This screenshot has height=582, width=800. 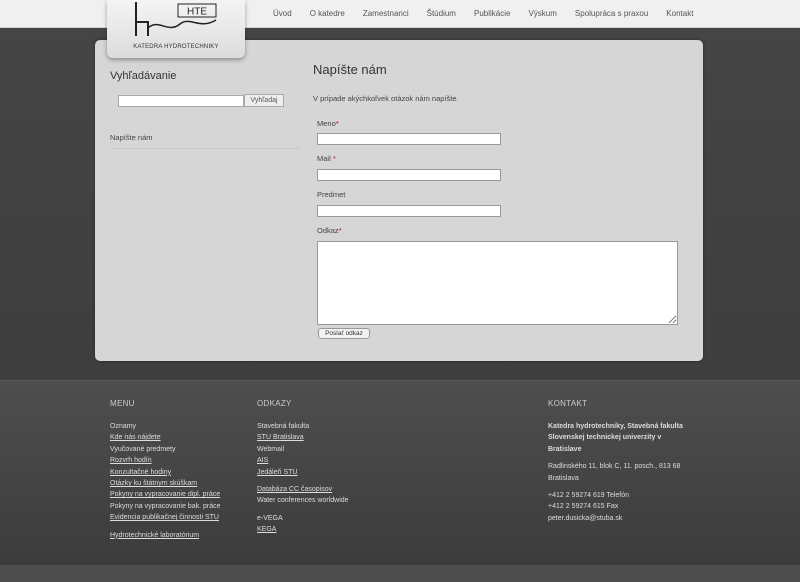 I want to click on mail-label: Mail *, so click(x=326, y=158).